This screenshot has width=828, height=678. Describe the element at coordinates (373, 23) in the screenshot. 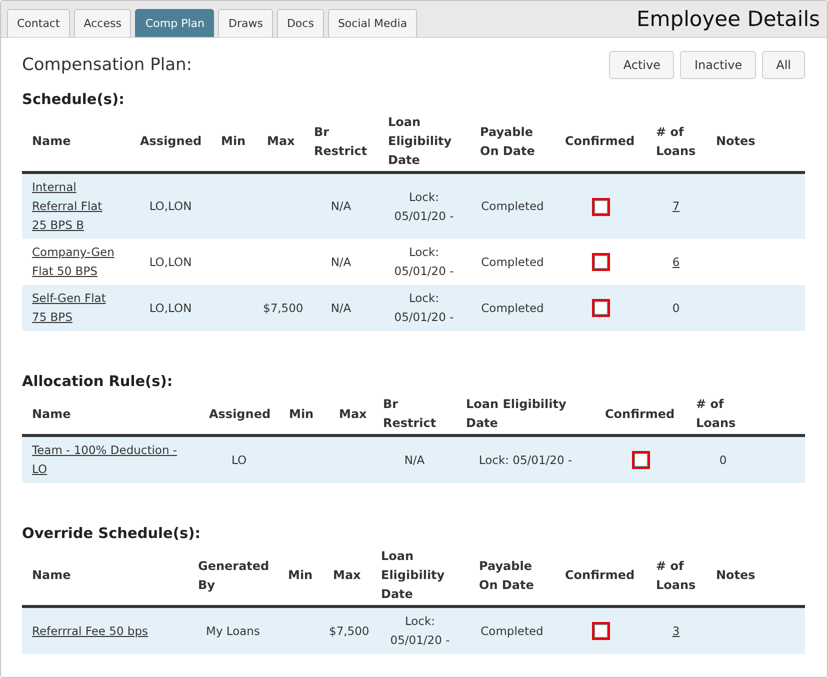

I see `tab: Social Media` at that location.